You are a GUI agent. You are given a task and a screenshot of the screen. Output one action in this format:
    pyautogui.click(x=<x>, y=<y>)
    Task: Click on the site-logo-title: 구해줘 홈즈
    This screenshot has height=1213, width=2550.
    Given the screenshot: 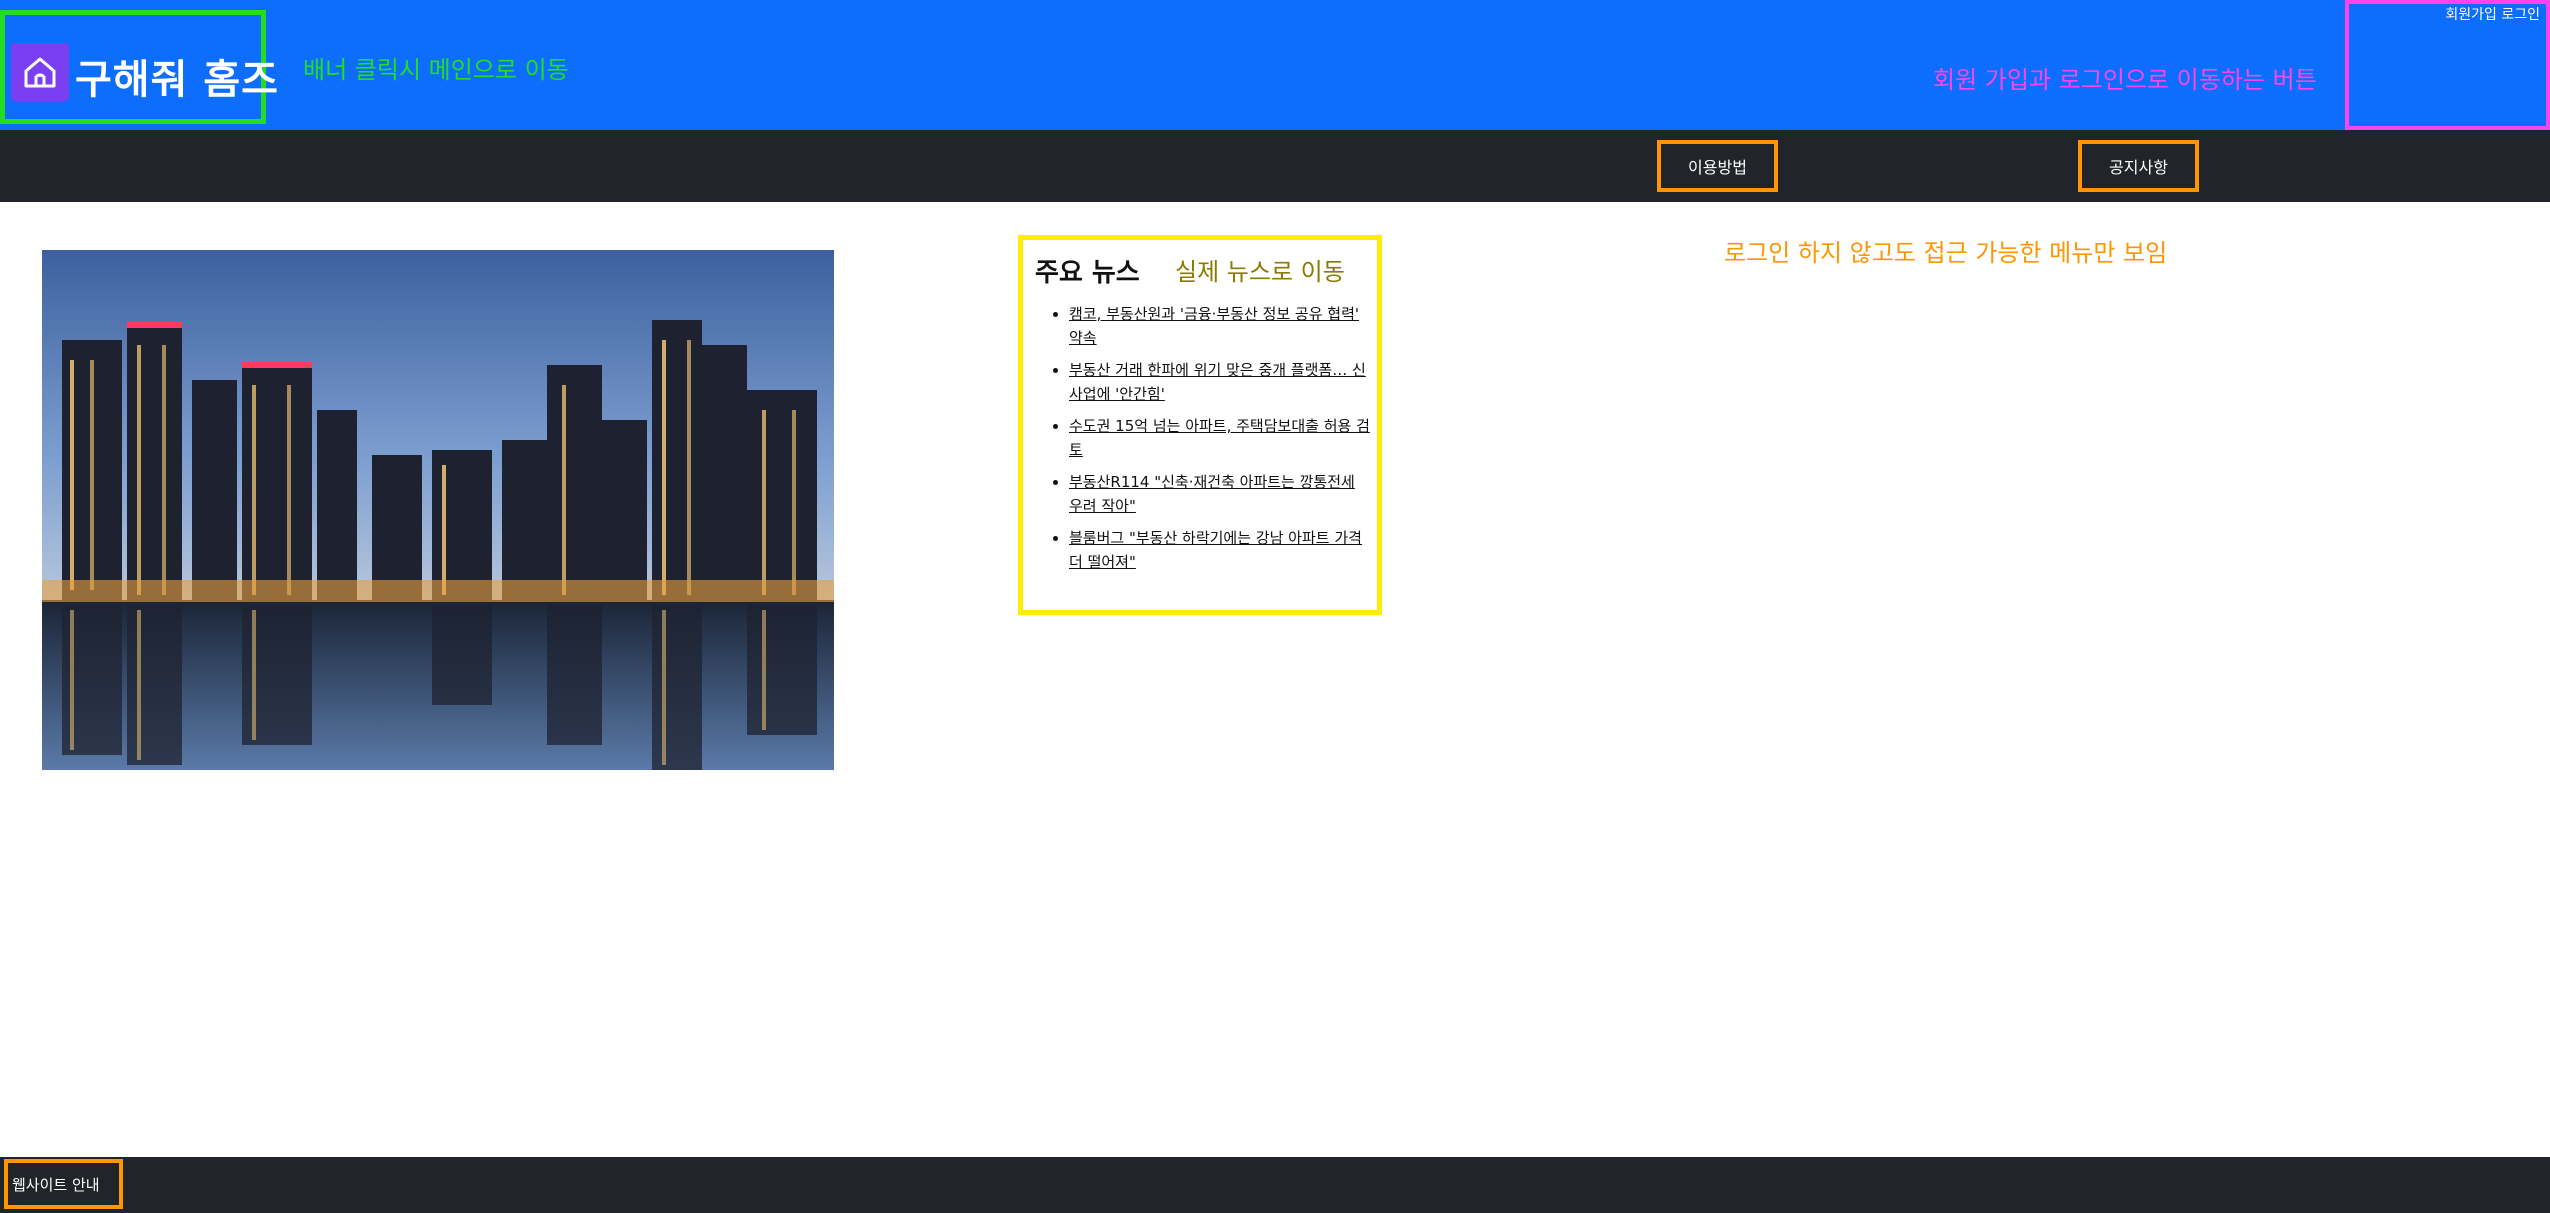 What is the action you would take?
    pyautogui.click(x=177, y=80)
    